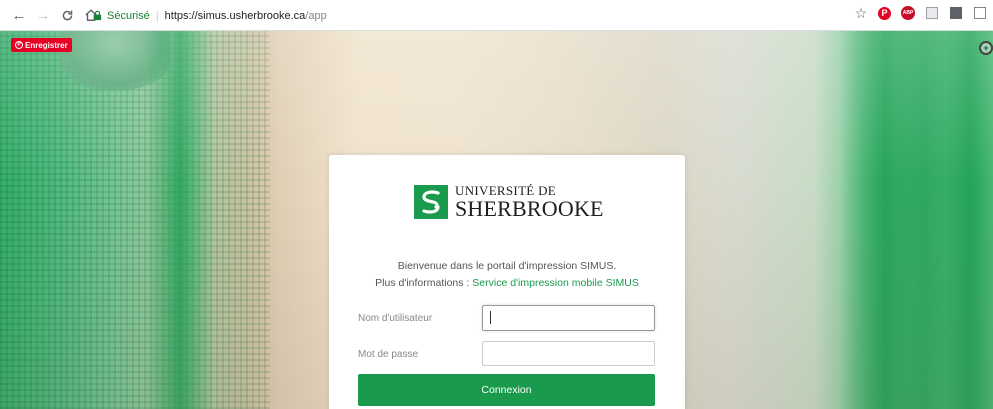  Describe the element at coordinates (529, 208) in the screenshot. I see `logo-line2: SHERBROOKE` at that location.